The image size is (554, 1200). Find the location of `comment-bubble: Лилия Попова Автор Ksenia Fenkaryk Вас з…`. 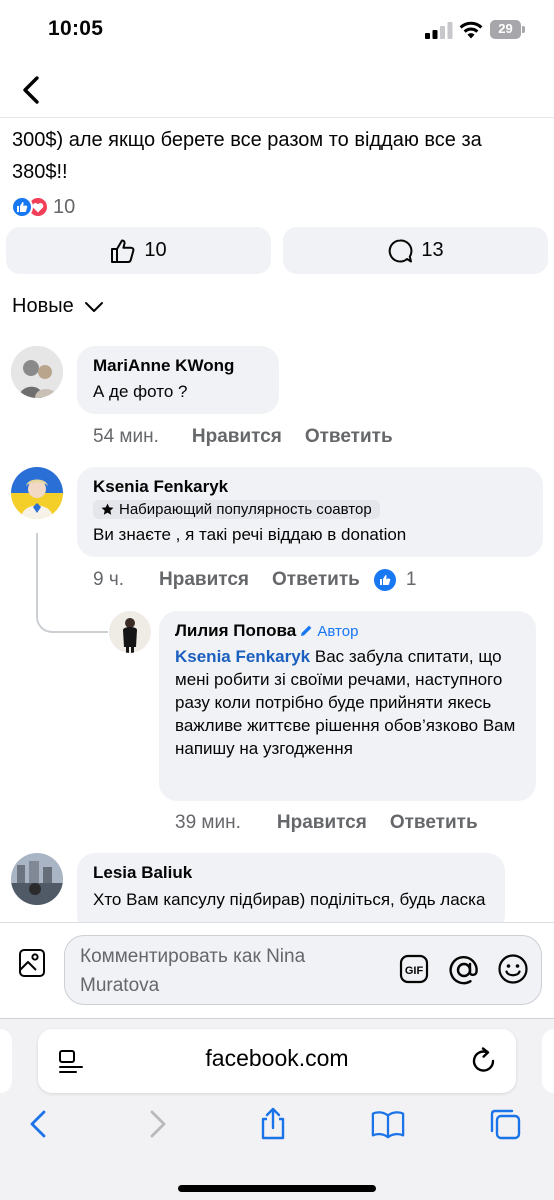

comment-bubble: Лилия Попова Автор Ksenia Fenkaryk Вас з… is located at coordinates (347, 706).